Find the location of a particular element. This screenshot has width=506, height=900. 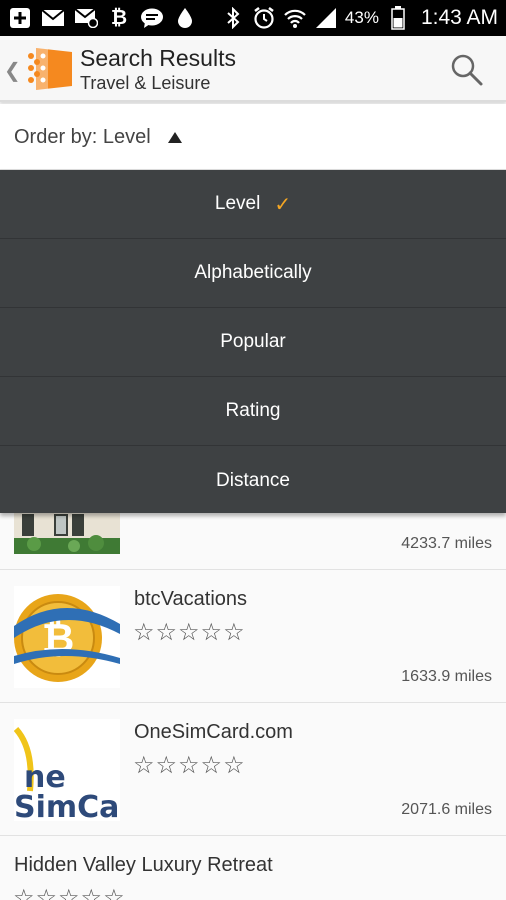

dropdown-item-rating: Rating is located at coordinates (253, 411).